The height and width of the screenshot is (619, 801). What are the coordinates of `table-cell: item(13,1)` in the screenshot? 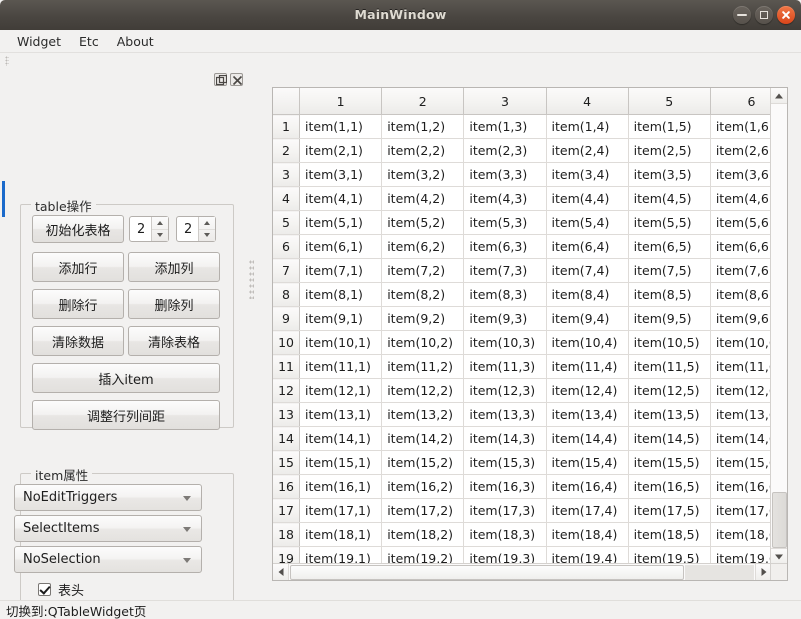 It's located at (341, 414).